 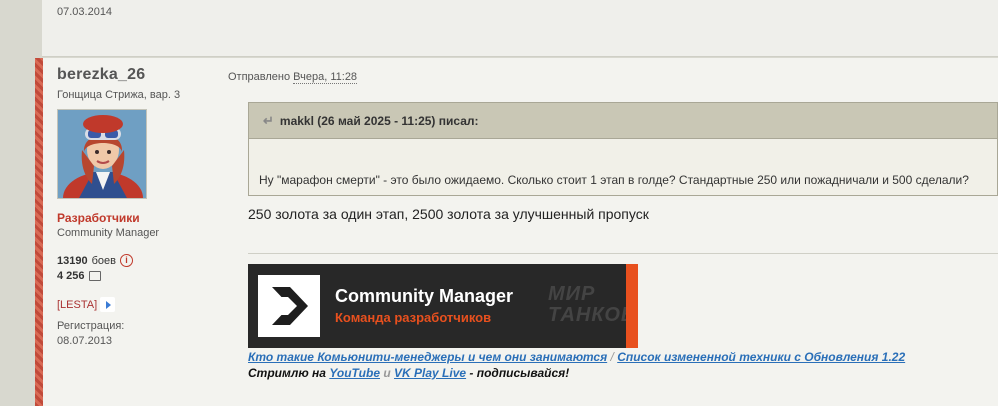 What do you see at coordinates (98, 218) in the screenshot?
I see `author-group: Разработчики` at bounding box center [98, 218].